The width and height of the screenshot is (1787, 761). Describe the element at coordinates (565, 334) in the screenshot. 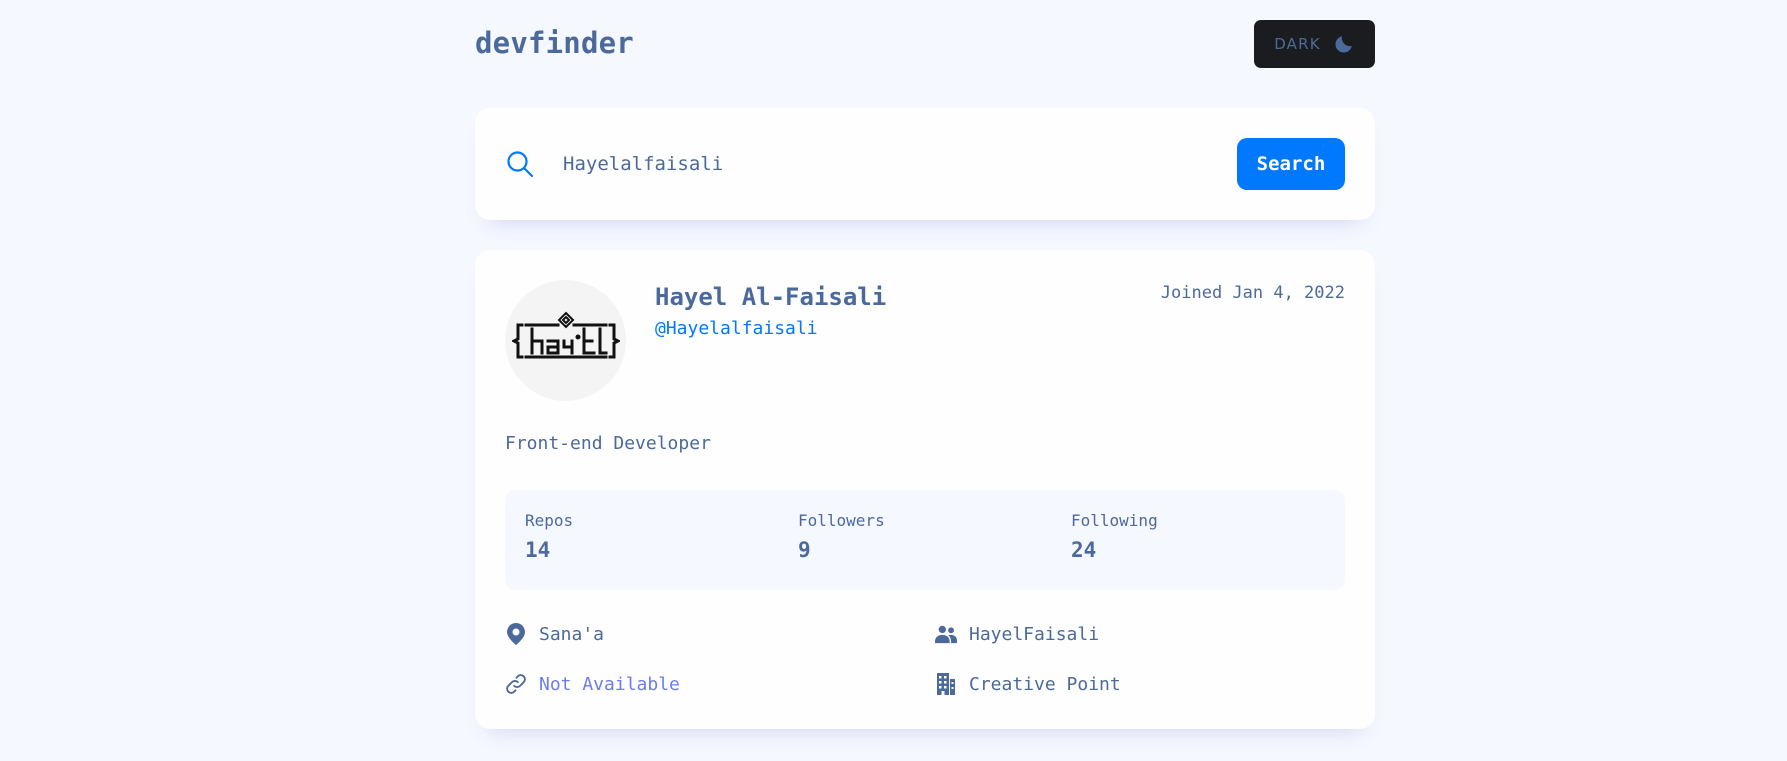

I see `hayel-logo-image` at that location.